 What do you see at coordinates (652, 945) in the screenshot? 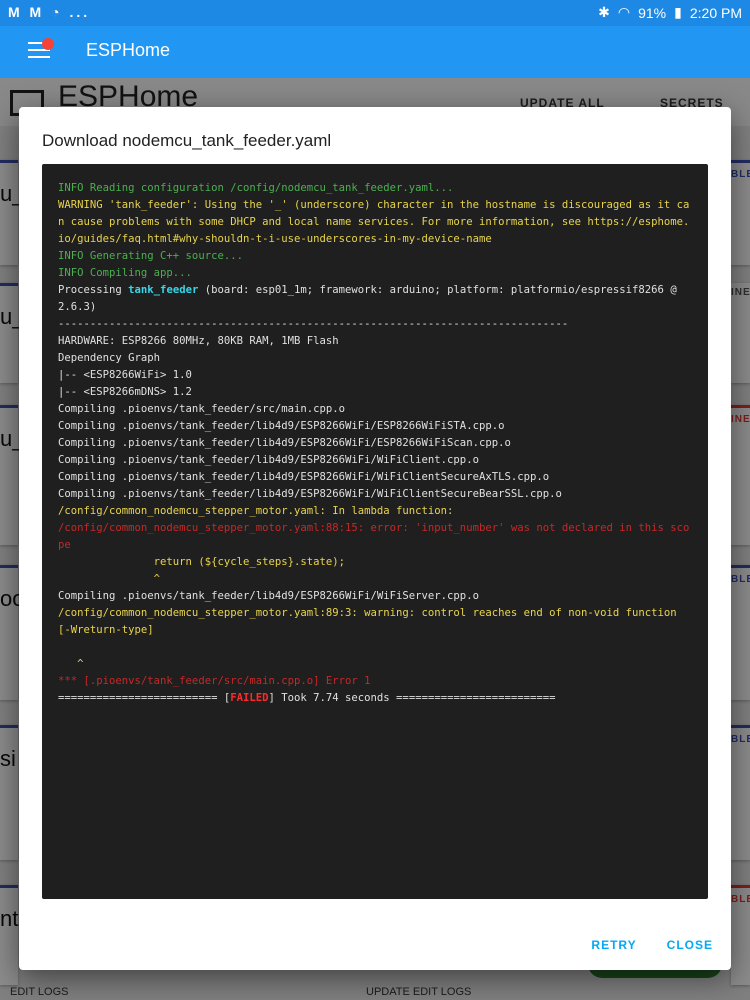
I see `dialog-actions: RETRY CLOSE` at bounding box center [652, 945].